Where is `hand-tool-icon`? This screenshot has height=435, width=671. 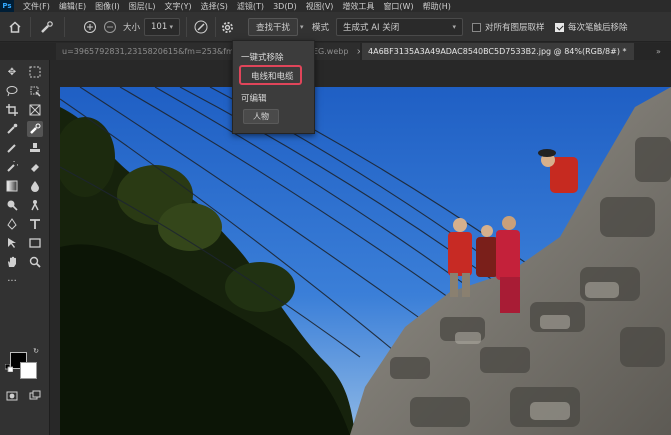
hand-tool-icon is located at coordinates (12, 262).